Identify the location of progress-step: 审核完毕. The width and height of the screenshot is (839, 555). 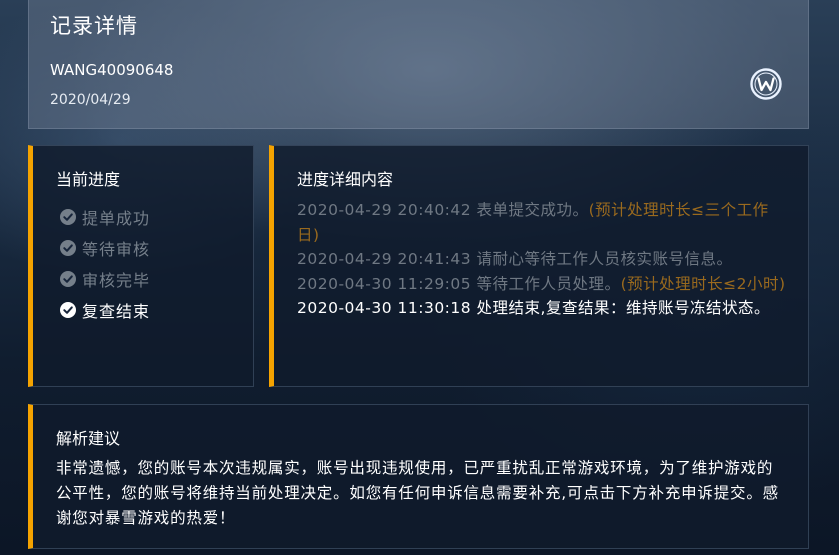
(105, 278).